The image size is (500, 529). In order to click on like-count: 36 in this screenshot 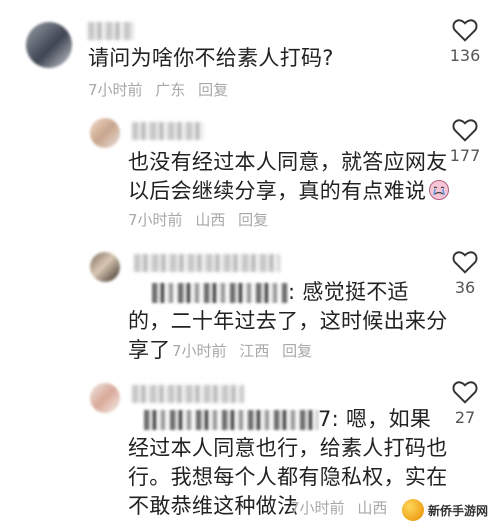, I will do `click(465, 287)`.